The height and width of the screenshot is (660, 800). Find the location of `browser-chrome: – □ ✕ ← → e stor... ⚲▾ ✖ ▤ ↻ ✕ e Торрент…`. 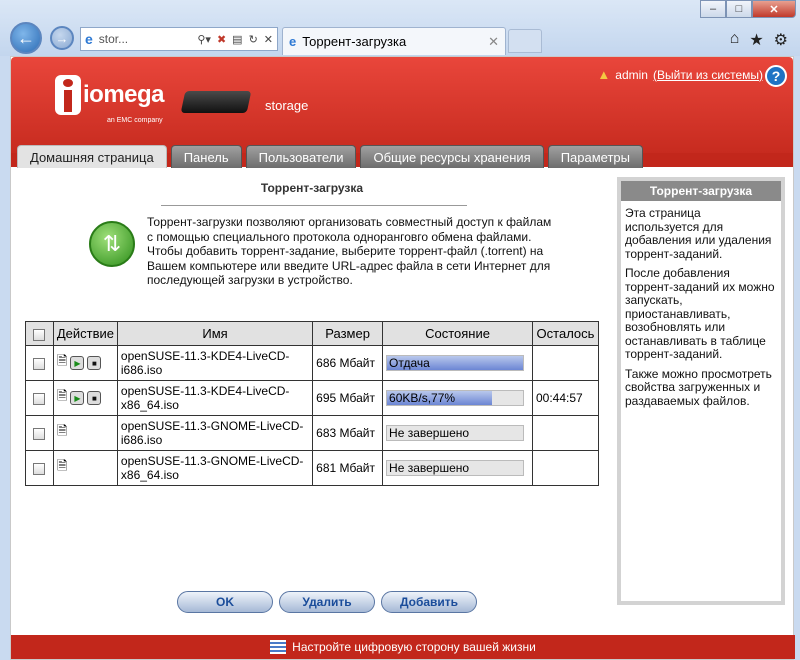

browser-chrome: – □ ✕ ← → e stor... ⚲▾ ✖ ▤ ↻ ✕ e Торрент… is located at coordinates (400, 28).